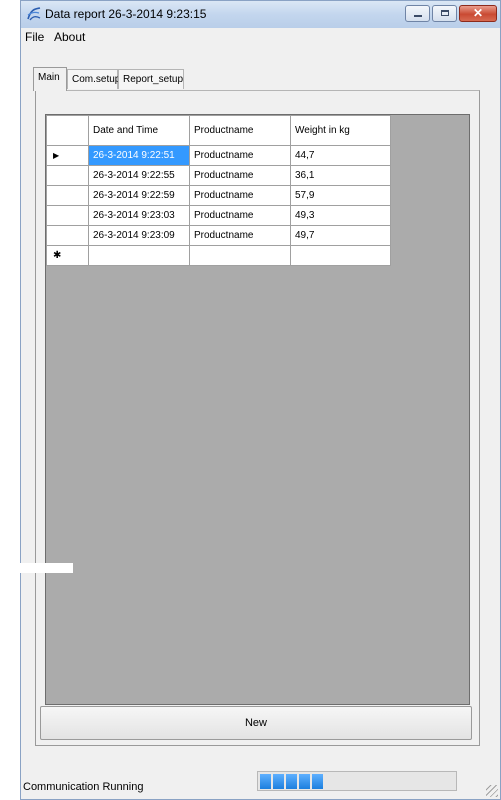 This screenshot has height=800, width=501. I want to click on table-row: 26-3-2014 9:23:03 Productname 49,3, so click(218, 215).